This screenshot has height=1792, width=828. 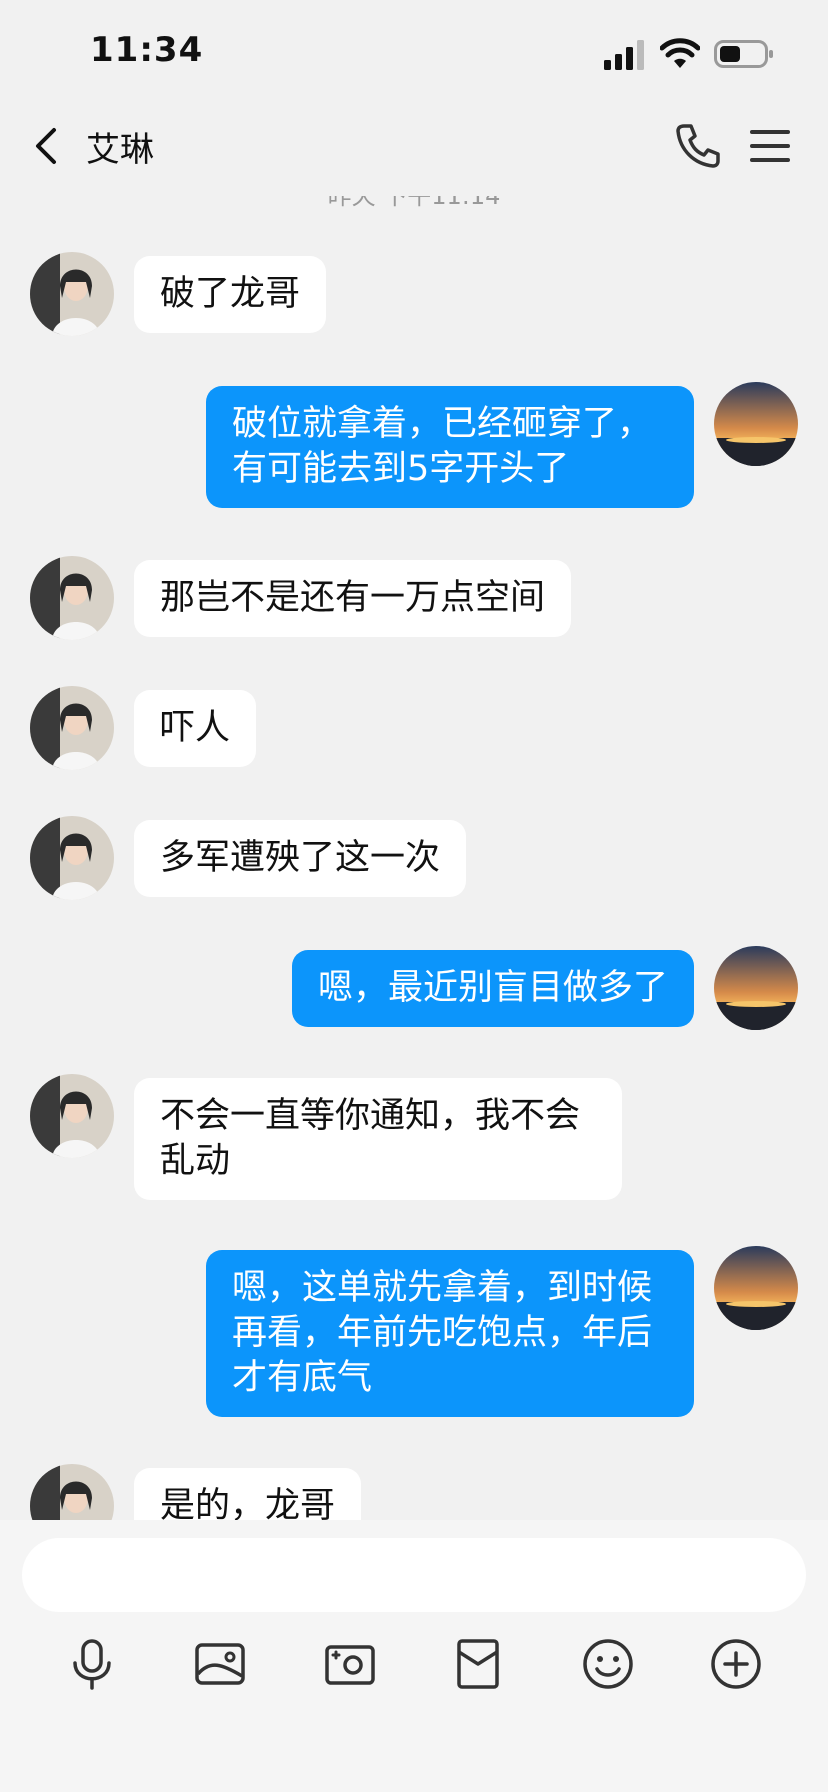 What do you see at coordinates (736, 1664) in the screenshot?
I see `plus-icon` at bounding box center [736, 1664].